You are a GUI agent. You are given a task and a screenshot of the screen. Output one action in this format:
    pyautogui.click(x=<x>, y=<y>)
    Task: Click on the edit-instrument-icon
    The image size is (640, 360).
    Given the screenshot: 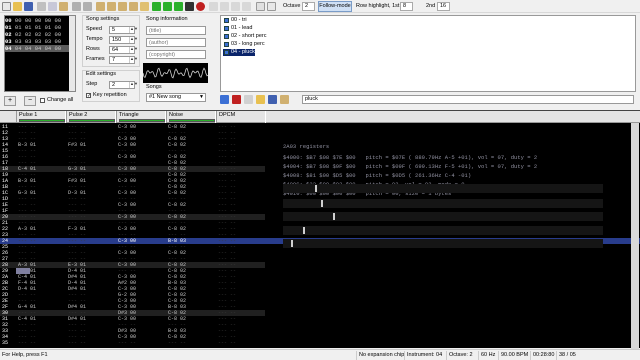 What is the action you would take?
    pyautogui.click(x=284, y=99)
    